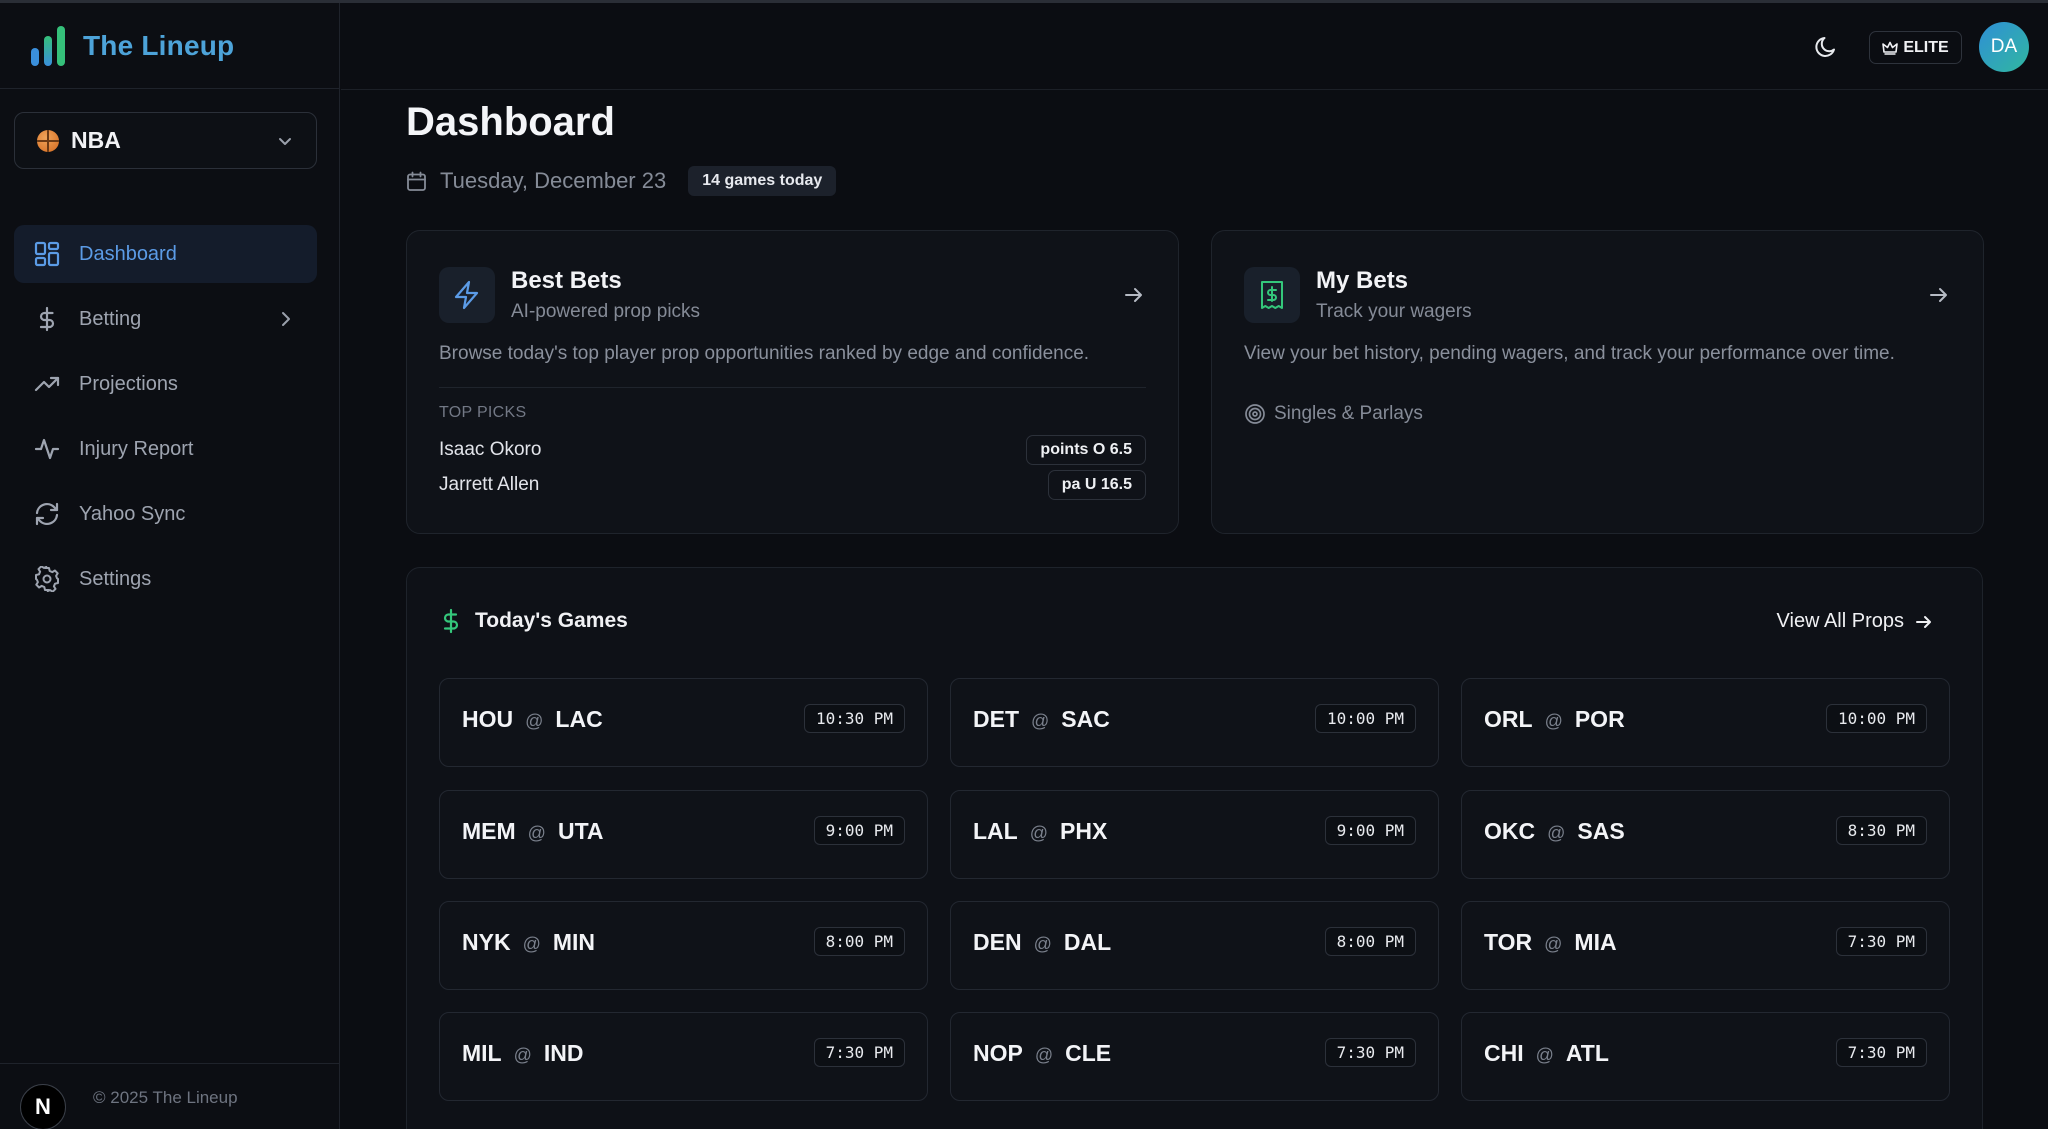 Image resolution: width=2048 pixels, height=1129 pixels. What do you see at coordinates (1705, 722) in the screenshot?
I see `game-card: ORL @ POR 10:00 PM` at bounding box center [1705, 722].